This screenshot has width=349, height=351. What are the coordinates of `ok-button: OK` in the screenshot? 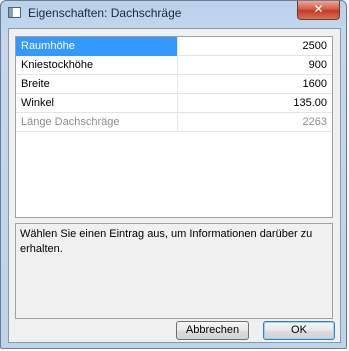 It's located at (299, 330).